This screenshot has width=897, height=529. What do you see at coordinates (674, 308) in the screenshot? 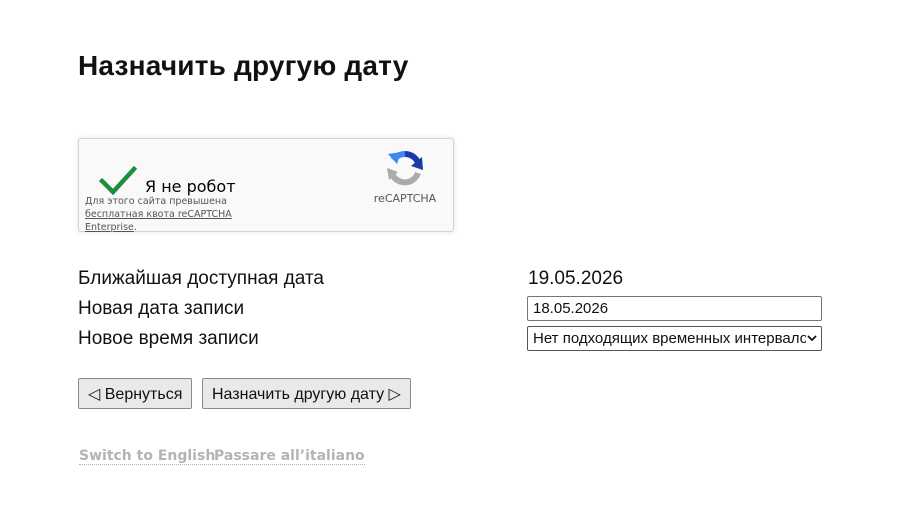
I see `new-date-input` at bounding box center [674, 308].